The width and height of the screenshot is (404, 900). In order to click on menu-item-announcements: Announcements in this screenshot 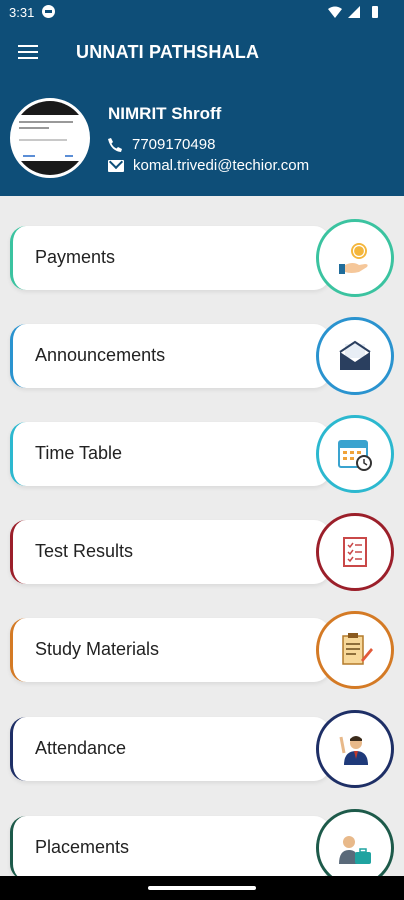, I will do `click(202, 356)`.